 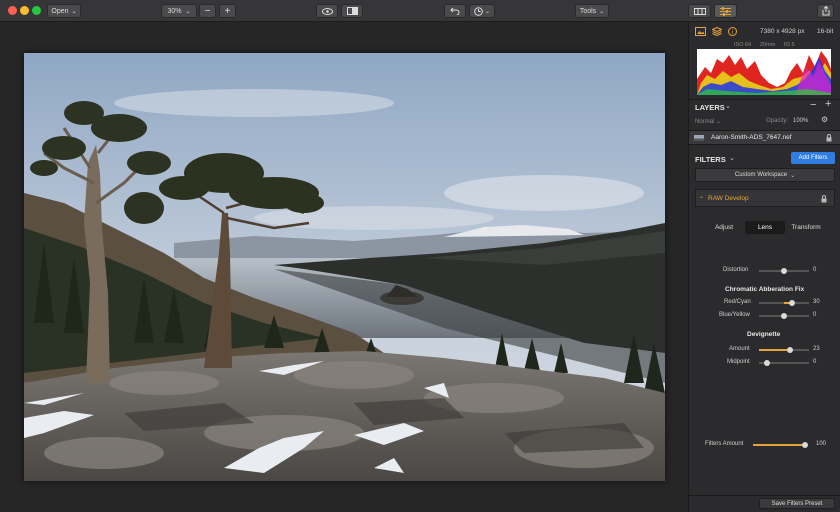 I want to click on layer-name: Aaron-Smith-ADS_7647.nef, so click(x=751, y=137).